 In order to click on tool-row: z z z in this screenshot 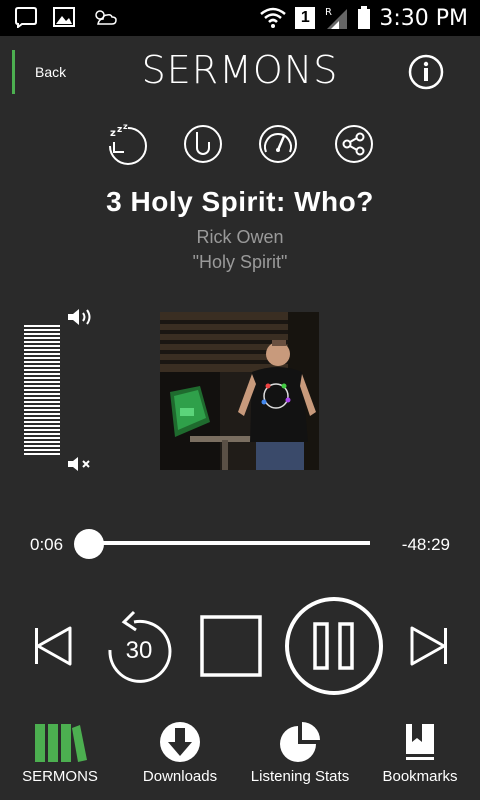, I will do `click(240, 147)`.